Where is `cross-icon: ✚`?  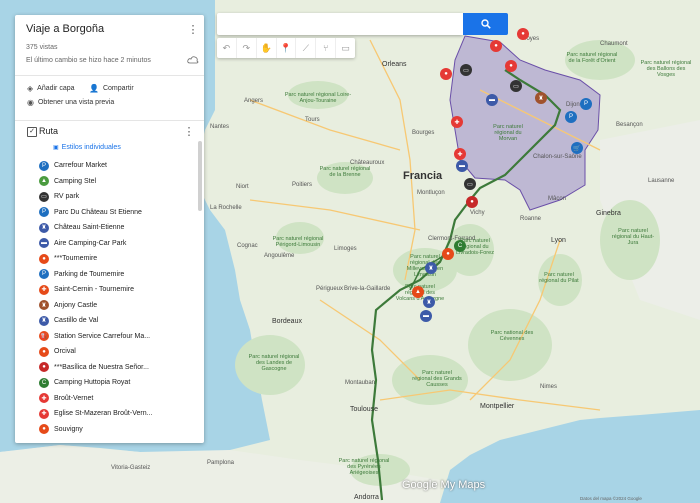 cross-icon: ✚ is located at coordinates (44, 398).